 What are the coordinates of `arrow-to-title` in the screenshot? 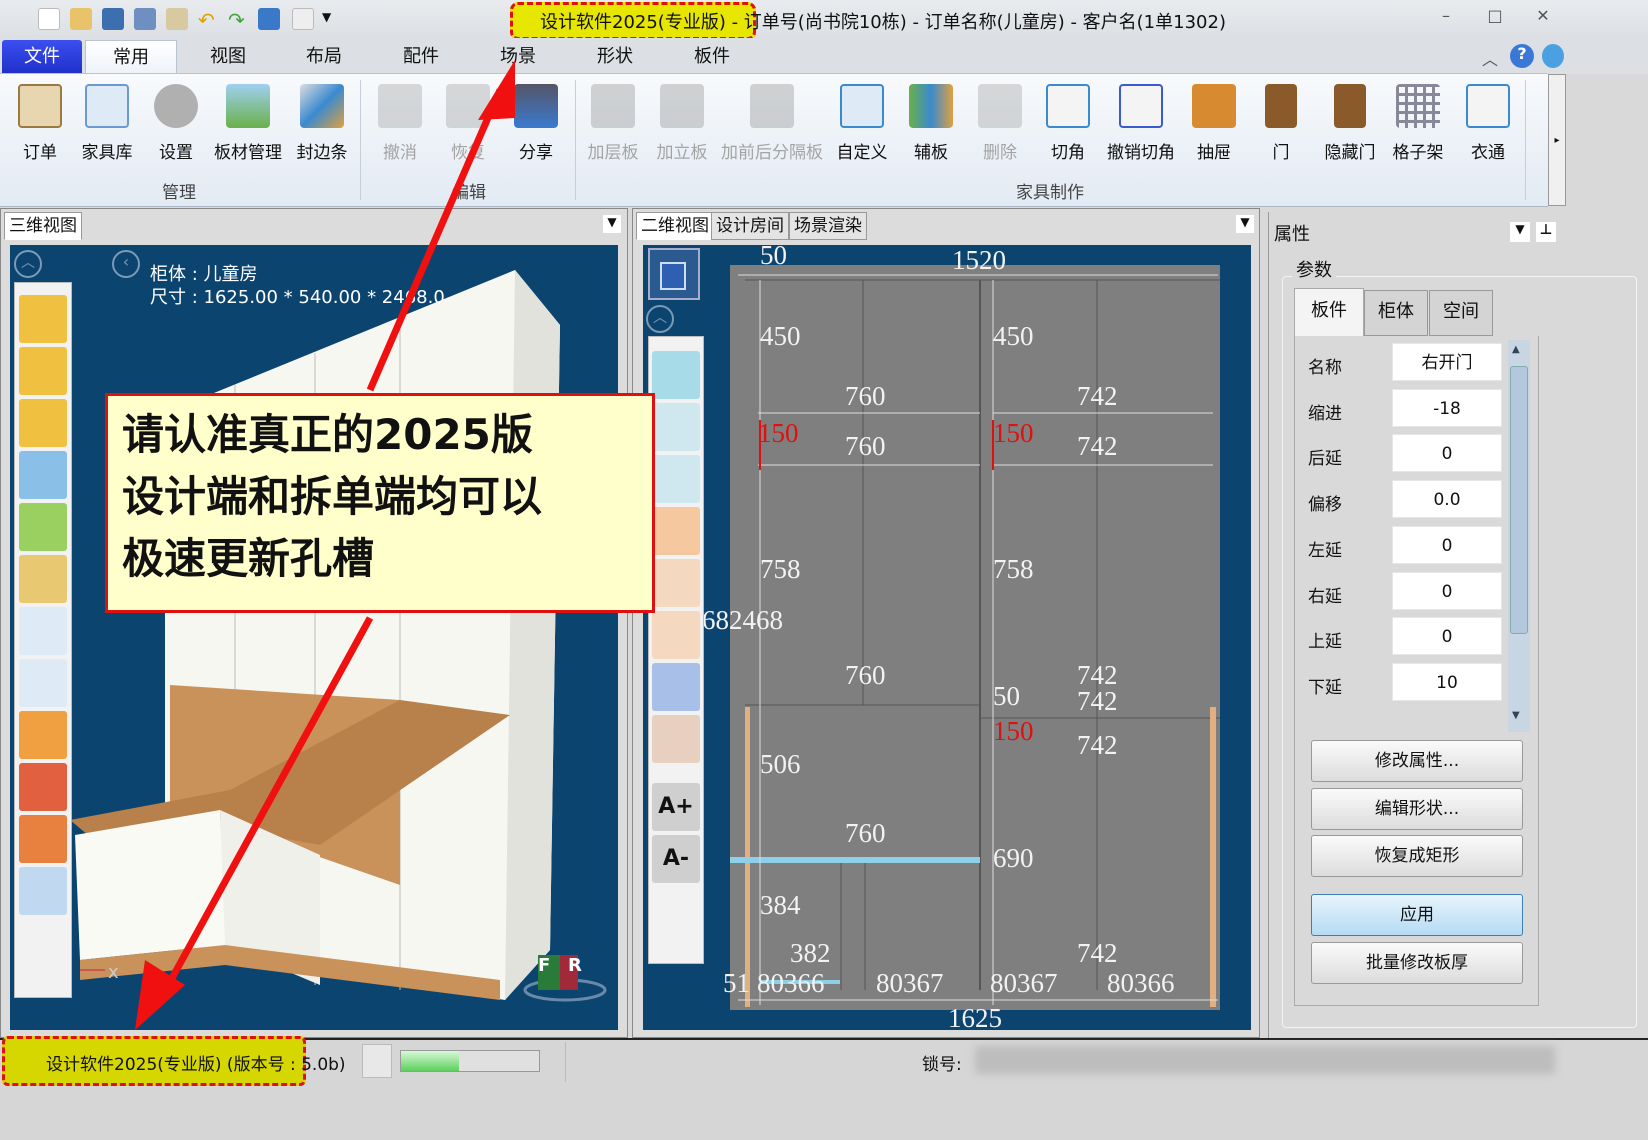 It's located at (435, 240).